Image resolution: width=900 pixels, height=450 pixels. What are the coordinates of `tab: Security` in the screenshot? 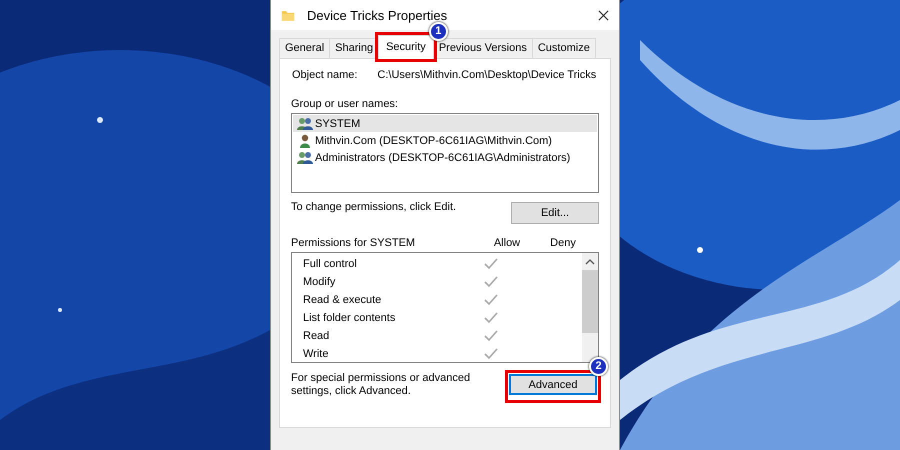 It's located at (406, 47).